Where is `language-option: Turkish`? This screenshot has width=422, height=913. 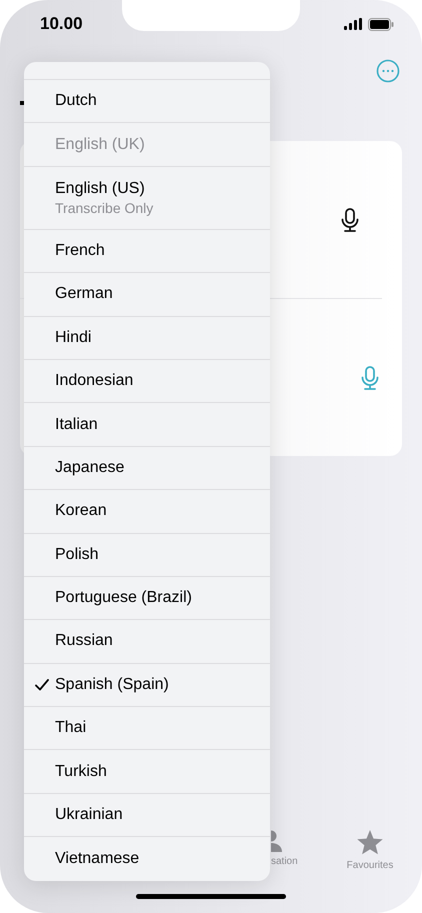
language-option: Turkish is located at coordinates (147, 772).